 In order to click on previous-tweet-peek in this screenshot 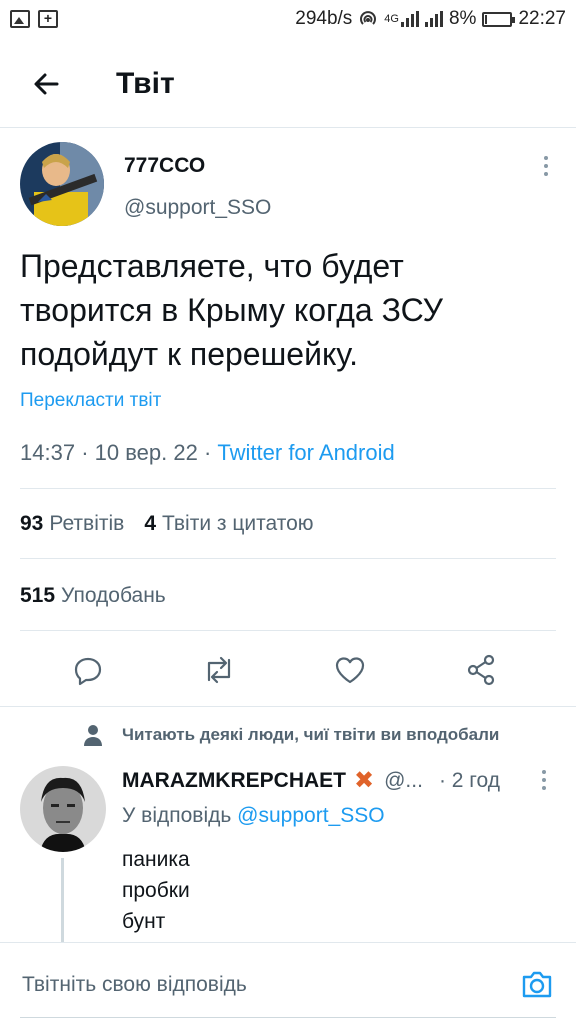, I will do `click(288, 121)`.